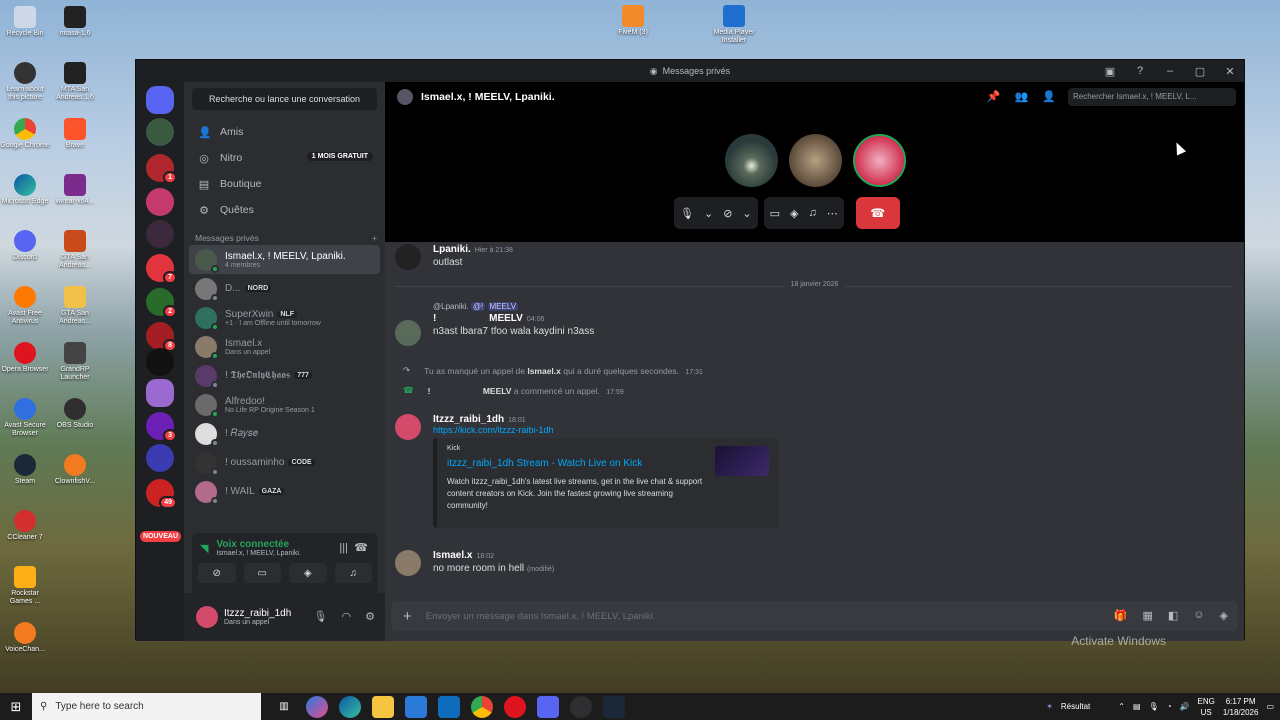 The height and width of the screenshot is (720, 1280). What do you see at coordinates (284, 184) in the screenshot?
I see `nav-shop: ▤ Boutique` at bounding box center [284, 184].